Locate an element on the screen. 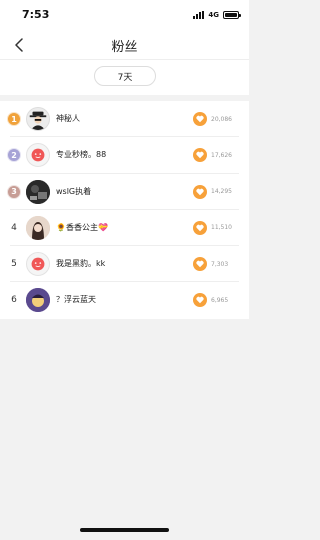  fan-name: wslG执着 is located at coordinates (74, 191).